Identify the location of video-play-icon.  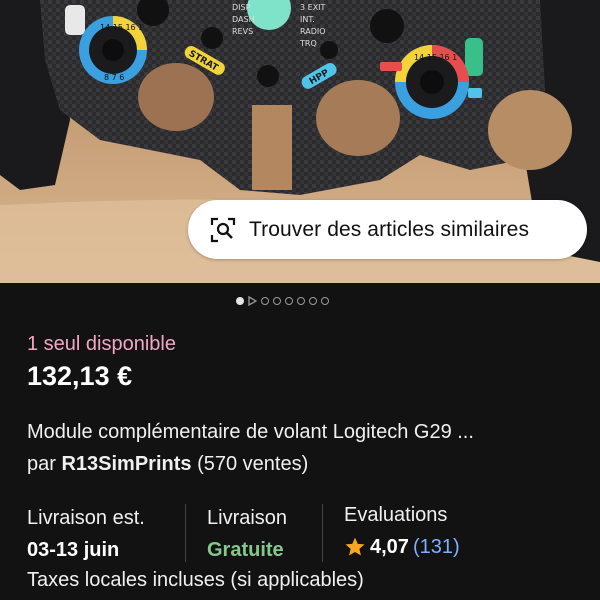
(252, 301).